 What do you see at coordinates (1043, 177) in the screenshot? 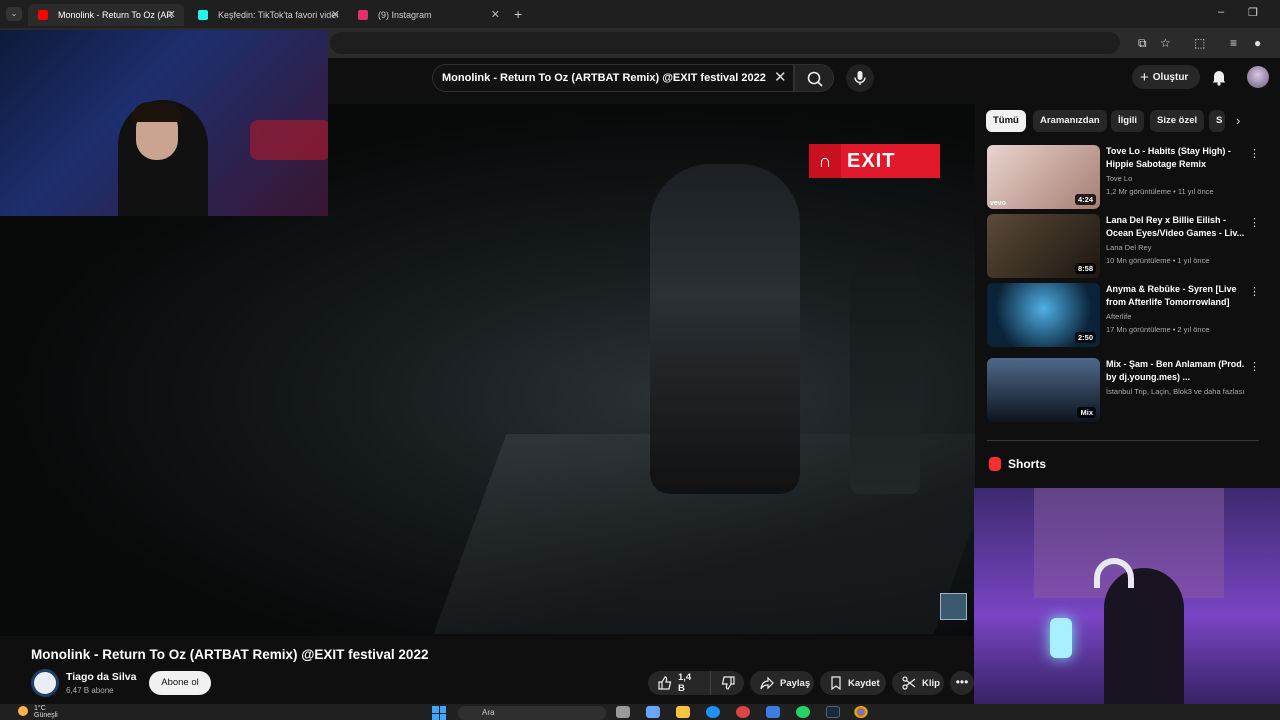
I see `video-thumbnail: vevo 4:24` at bounding box center [1043, 177].